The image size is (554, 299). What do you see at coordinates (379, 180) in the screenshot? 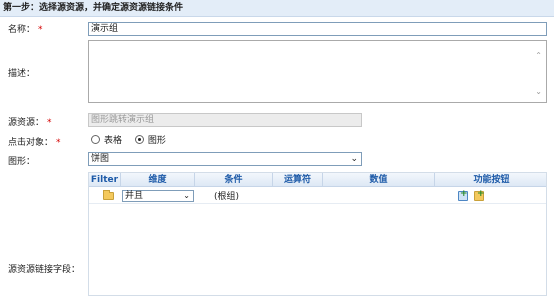
I see `col-value: 数值` at bounding box center [379, 180].